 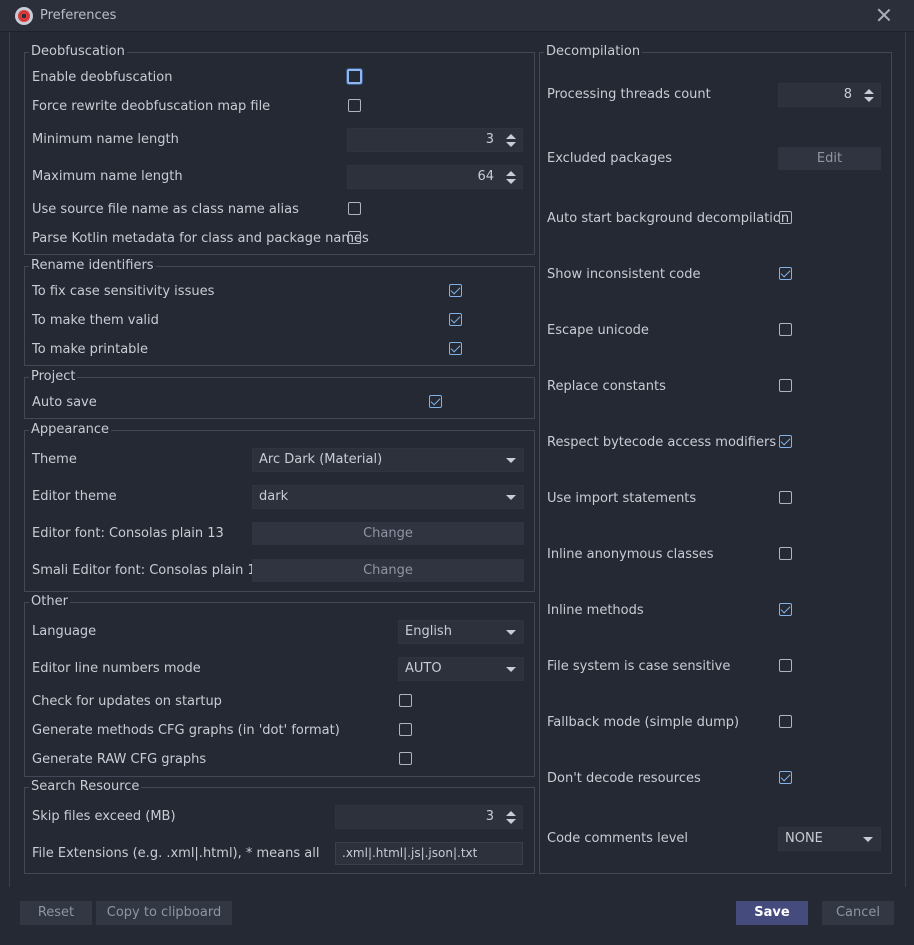 What do you see at coordinates (455, 319) in the screenshot?
I see `make-valid-checkbox` at bounding box center [455, 319].